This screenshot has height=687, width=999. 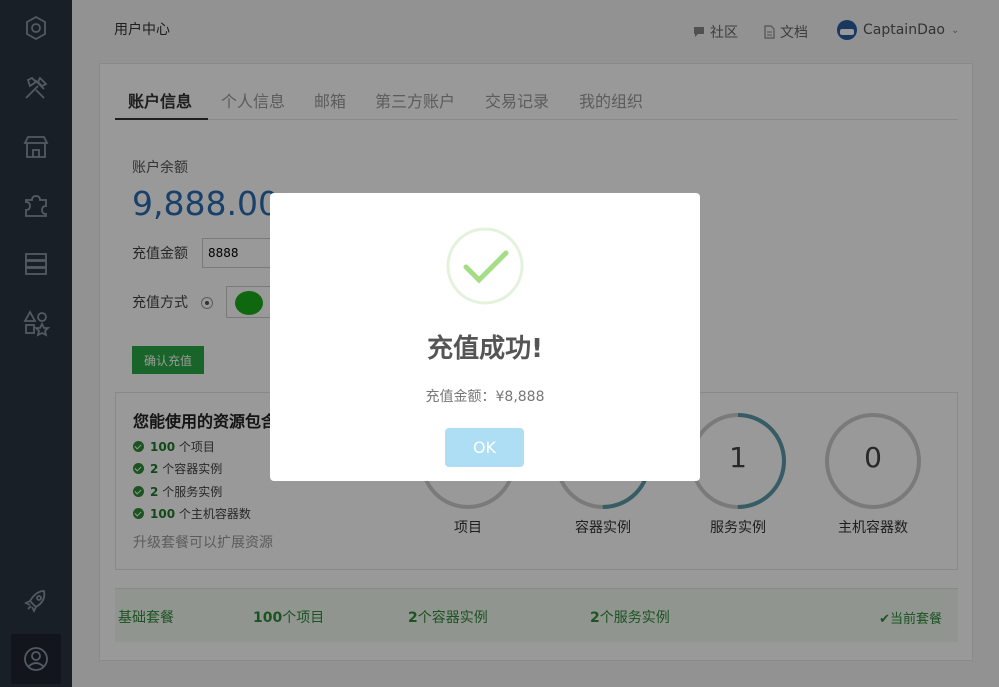 I want to click on modal-message: 充值金额：¥8,888, so click(x=485, y=397).